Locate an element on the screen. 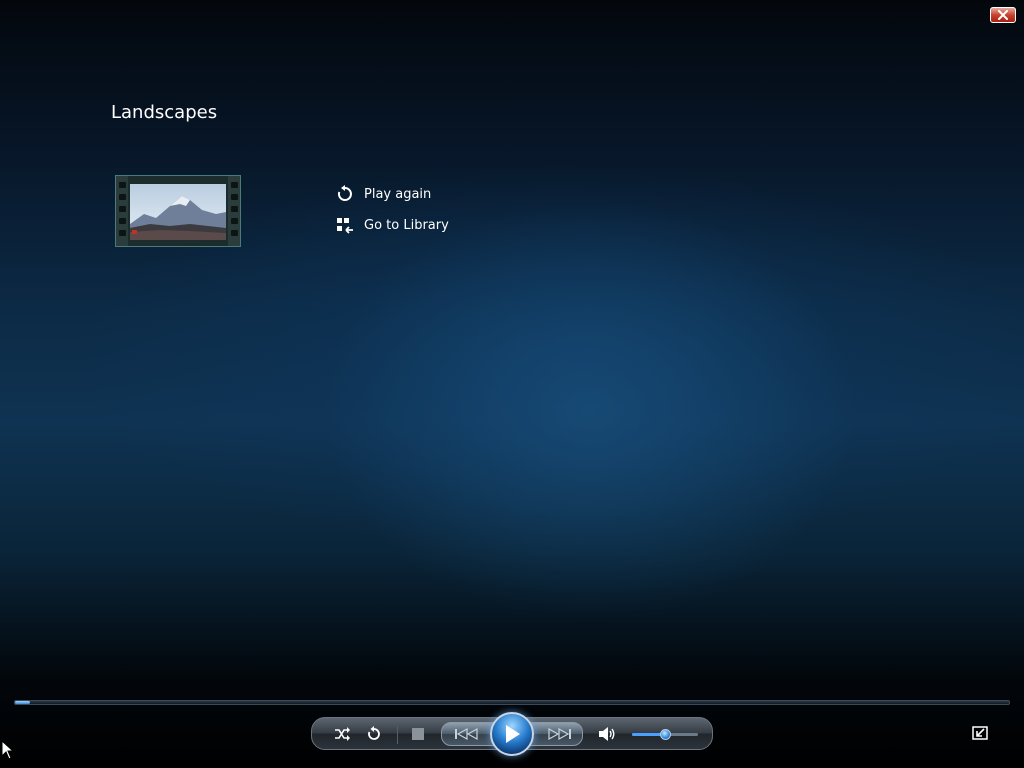  mute-button is located at coordinates (607, 734).